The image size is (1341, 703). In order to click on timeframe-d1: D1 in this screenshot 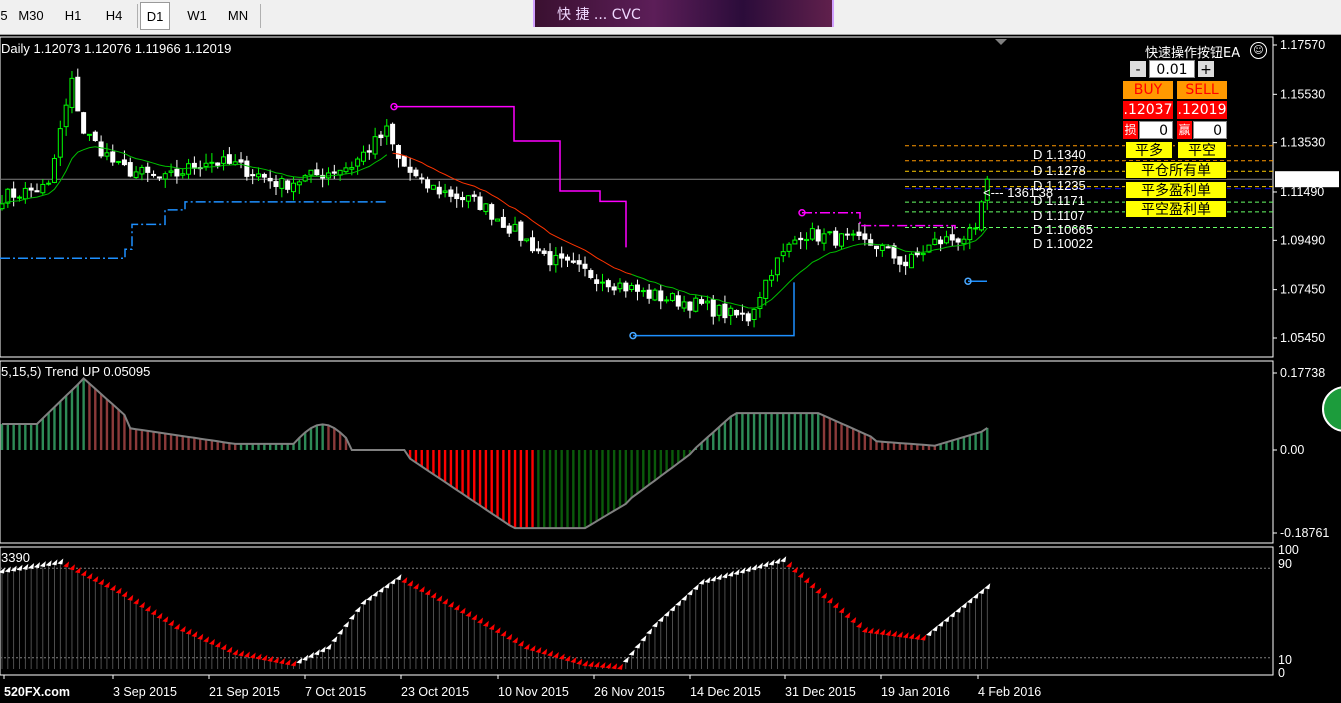, I will do `click(155, 16)`.